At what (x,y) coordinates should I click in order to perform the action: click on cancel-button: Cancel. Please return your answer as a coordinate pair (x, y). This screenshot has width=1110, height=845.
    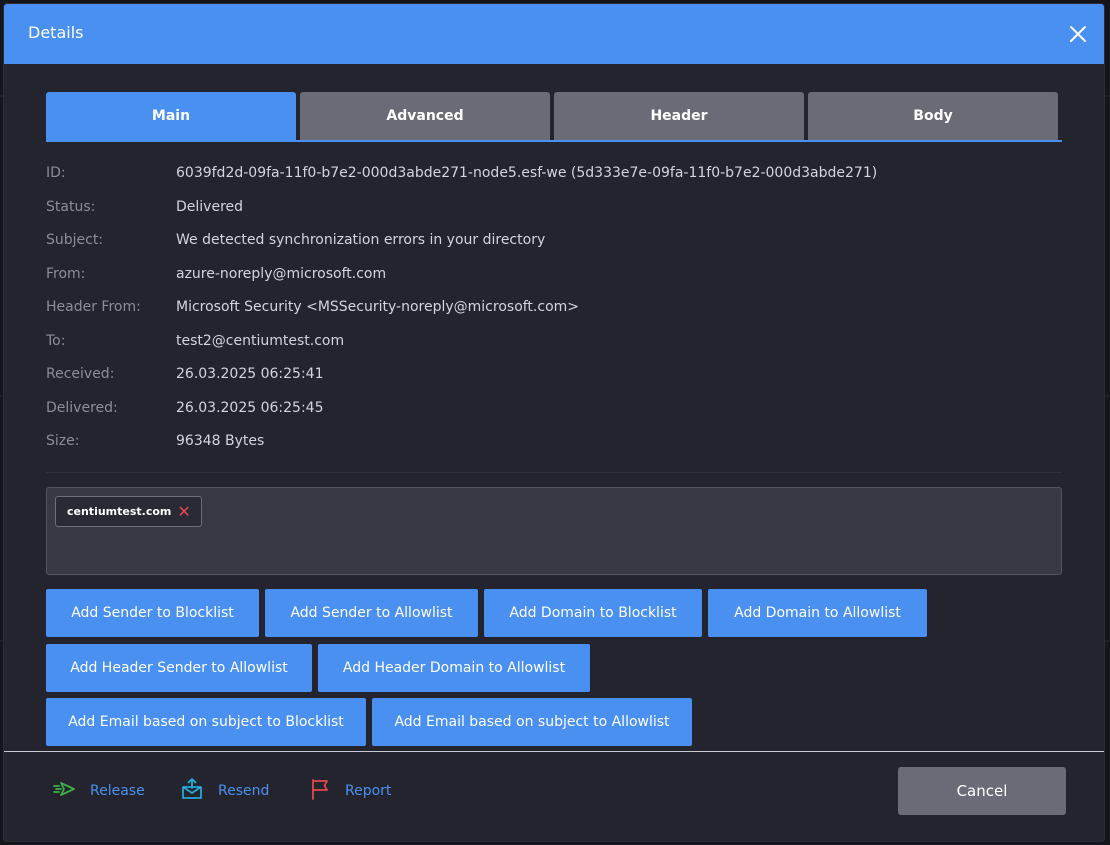
    Looking at the image, I should click on (982, 791).